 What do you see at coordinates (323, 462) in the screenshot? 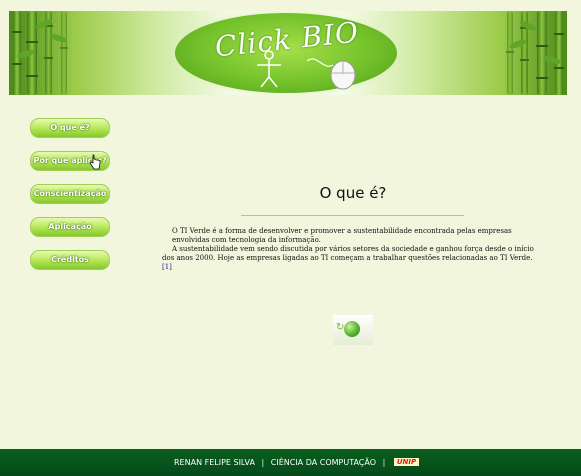
I see `footer-course: CIÊNCIA DA COMPUTAÇÃO` at bounding box center [323, 462].